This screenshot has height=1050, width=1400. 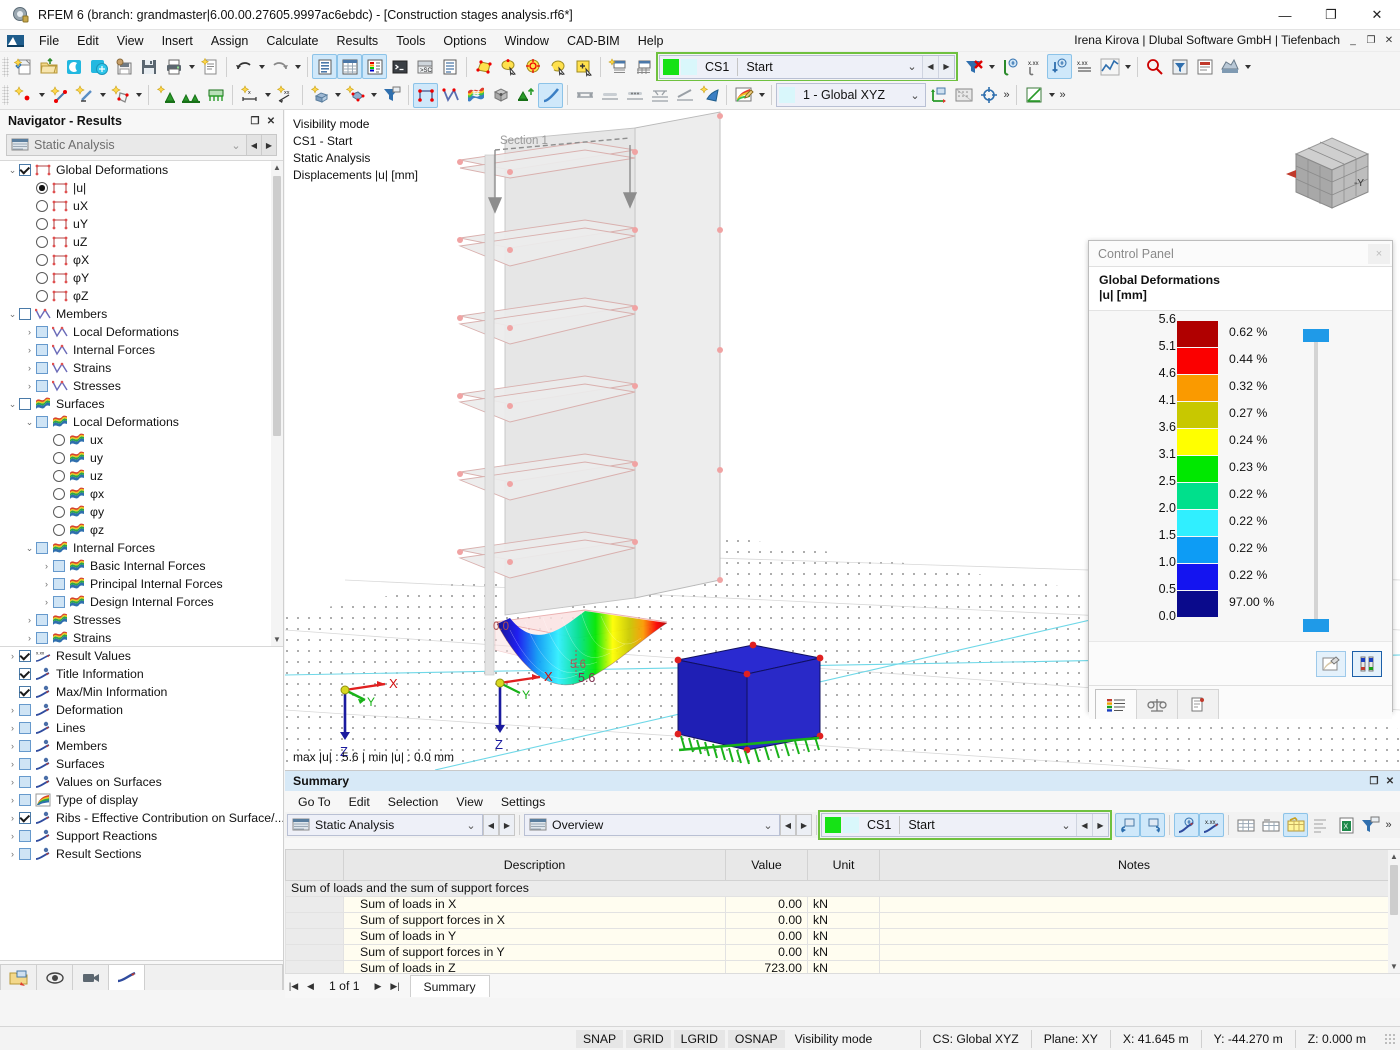 What do you see at coordinates (761, 95) in the screenshot?
I see `color-scale-dropdown-arrow` at bounding box center [761, 95].